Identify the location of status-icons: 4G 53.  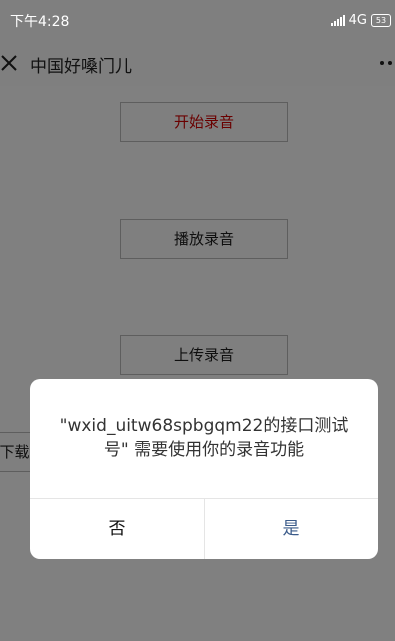
(360, 20).